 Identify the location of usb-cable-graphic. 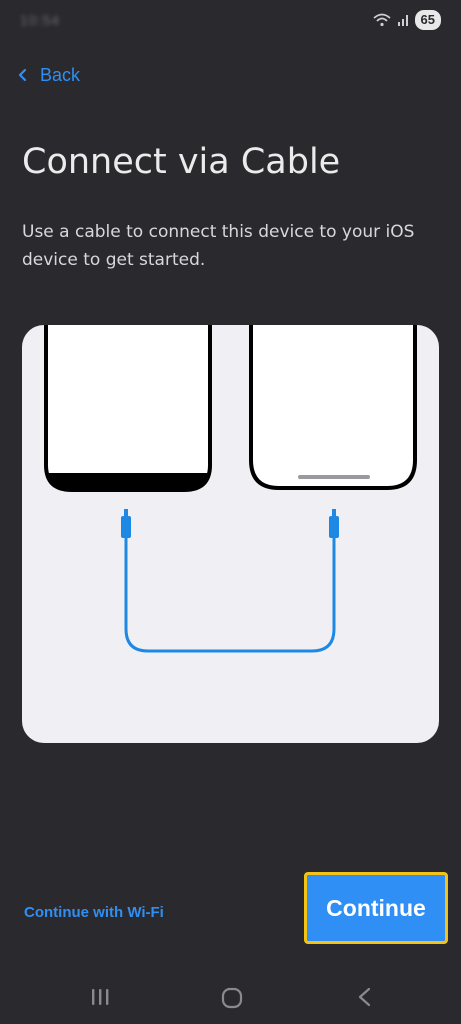
(230, 581).